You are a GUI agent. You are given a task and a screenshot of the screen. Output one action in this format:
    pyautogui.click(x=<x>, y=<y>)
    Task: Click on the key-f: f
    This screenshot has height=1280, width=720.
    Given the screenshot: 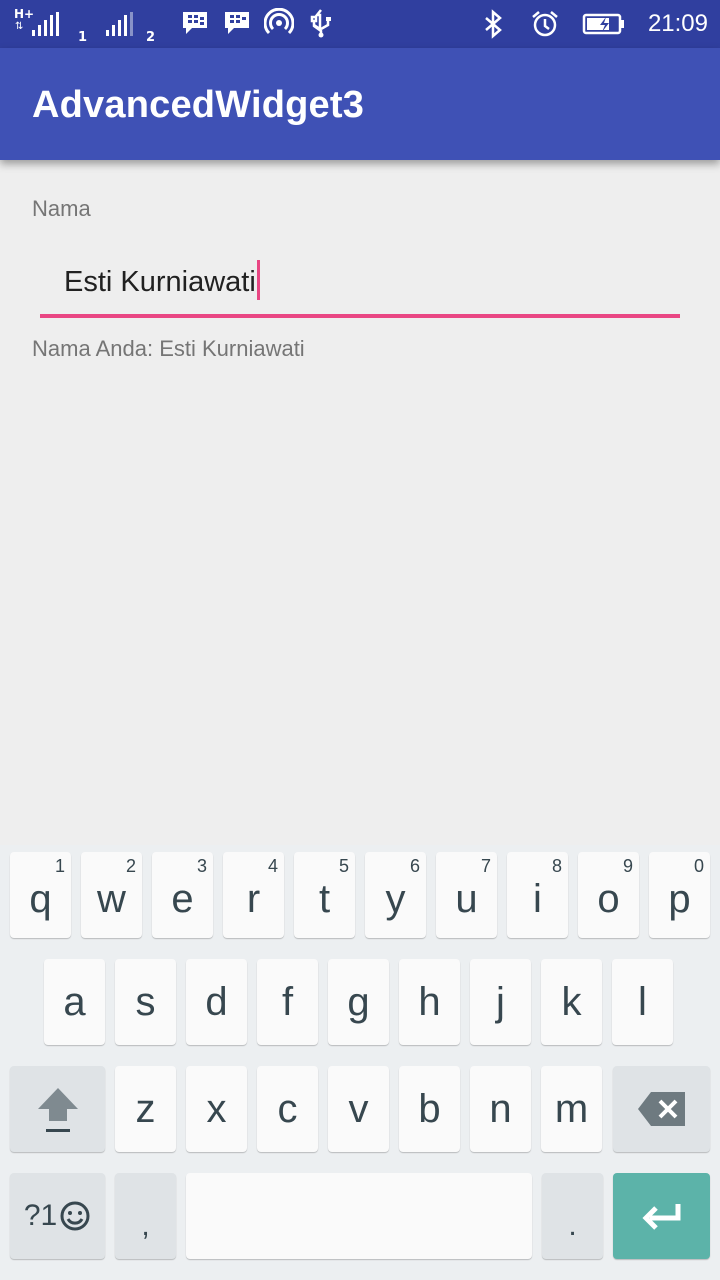 What is the action you would take?
    pyautogui.click(x=287, y=1002)
    